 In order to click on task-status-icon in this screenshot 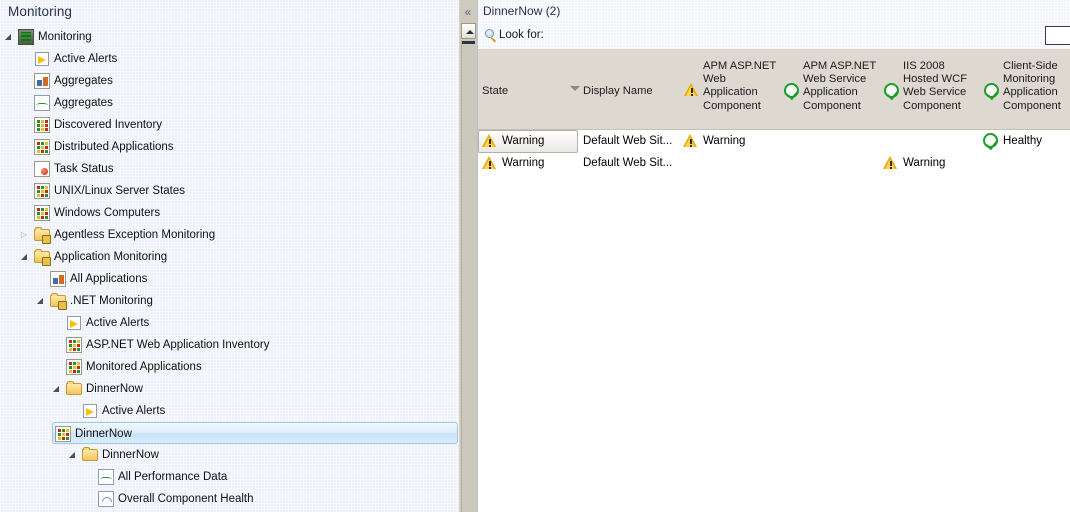, I will do `click(42, 169)`.